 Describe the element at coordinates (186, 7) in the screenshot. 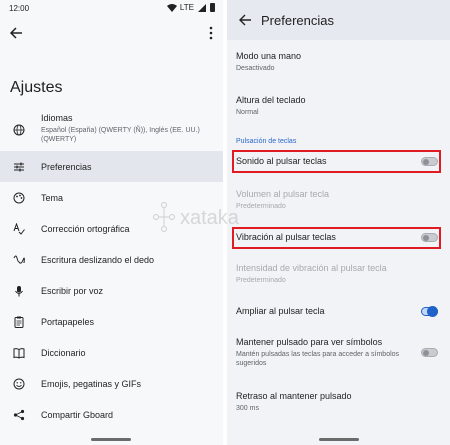

I see `network-label: LTE` at that location.